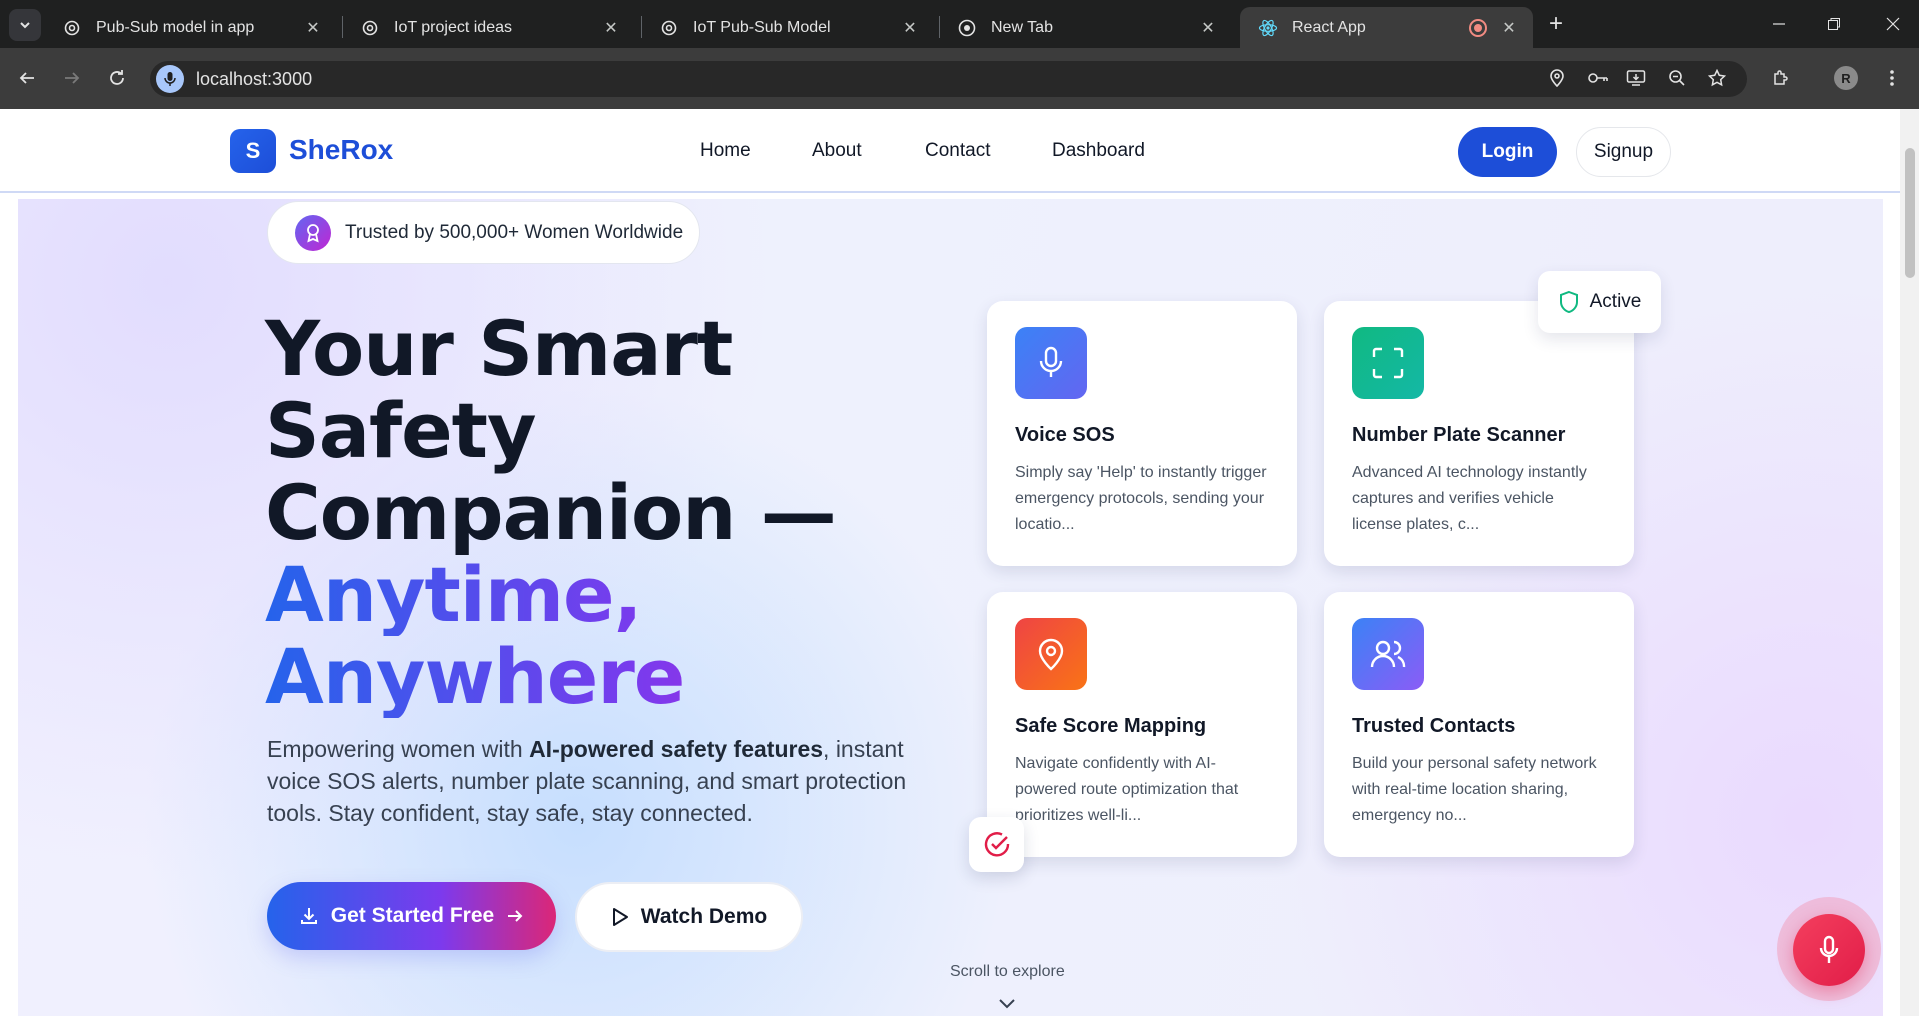  I want to click on scroll-hint: Scroll to explore, so click(1007, 971).